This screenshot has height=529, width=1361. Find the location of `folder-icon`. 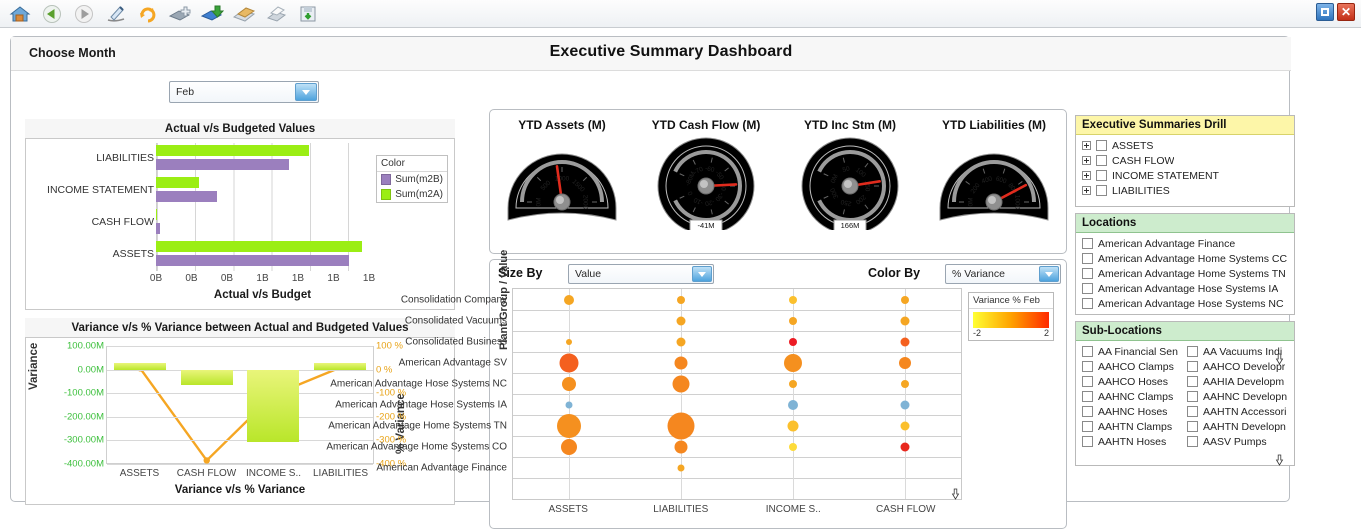

folder-icon is located at coordinates (244, 14).